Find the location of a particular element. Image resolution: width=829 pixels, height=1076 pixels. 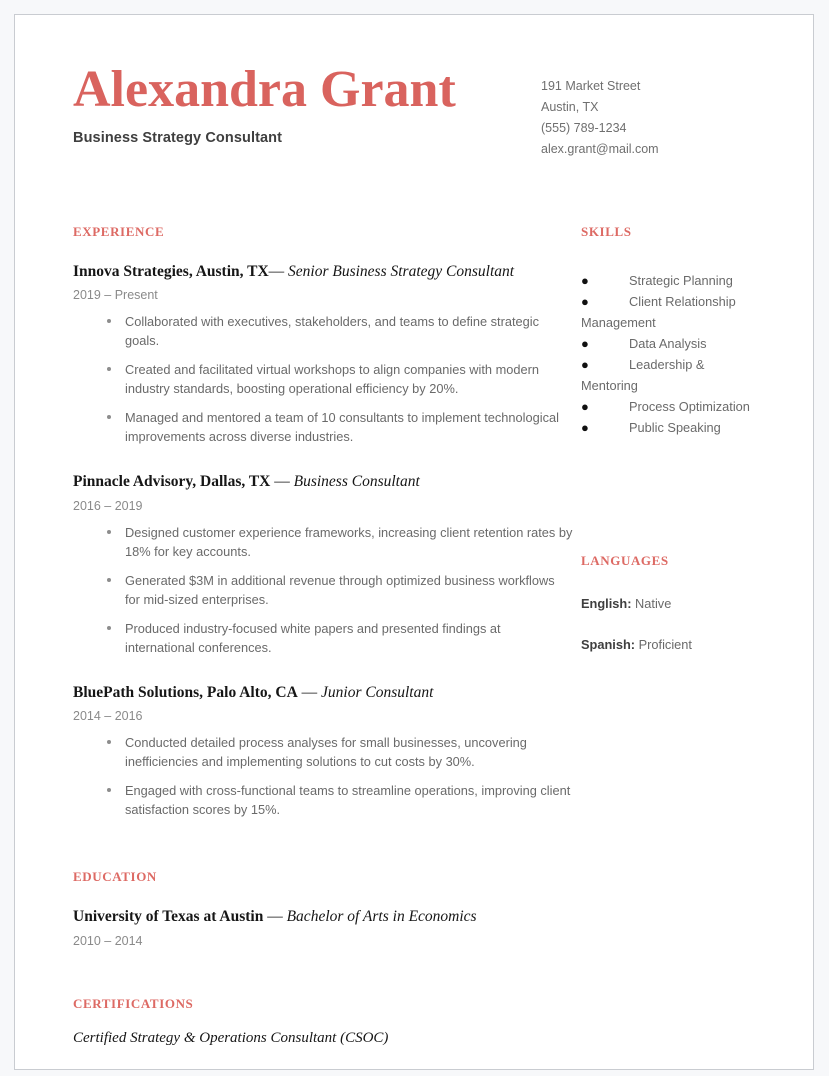

experience-role: Senior Business Strategy Consultant is located at coordinates (401, 271).